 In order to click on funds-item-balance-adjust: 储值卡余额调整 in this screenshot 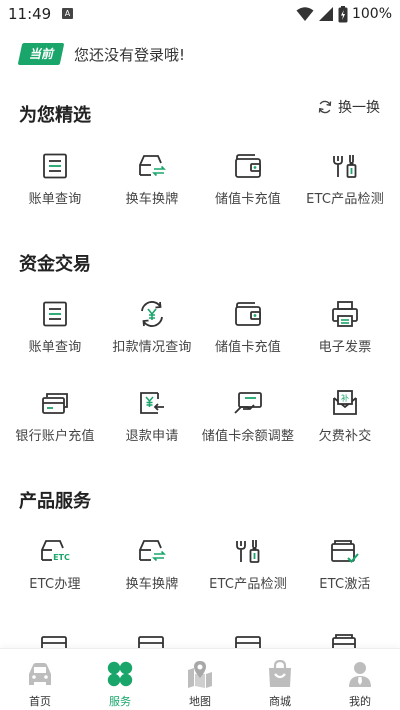, I will do `click(248, 416)`.